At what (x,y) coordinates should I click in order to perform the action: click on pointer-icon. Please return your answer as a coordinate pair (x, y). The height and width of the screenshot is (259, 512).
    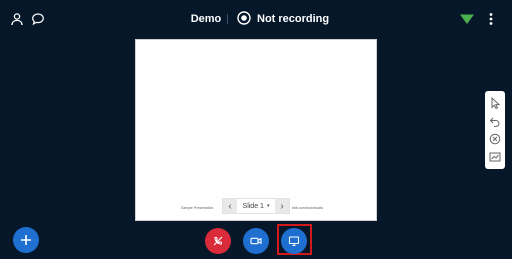
    Looking at the image, I should click on (495, 103).